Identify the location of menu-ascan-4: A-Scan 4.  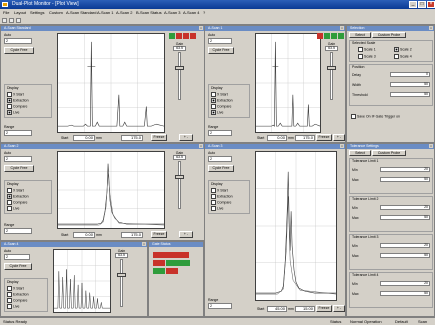
(191, 13).